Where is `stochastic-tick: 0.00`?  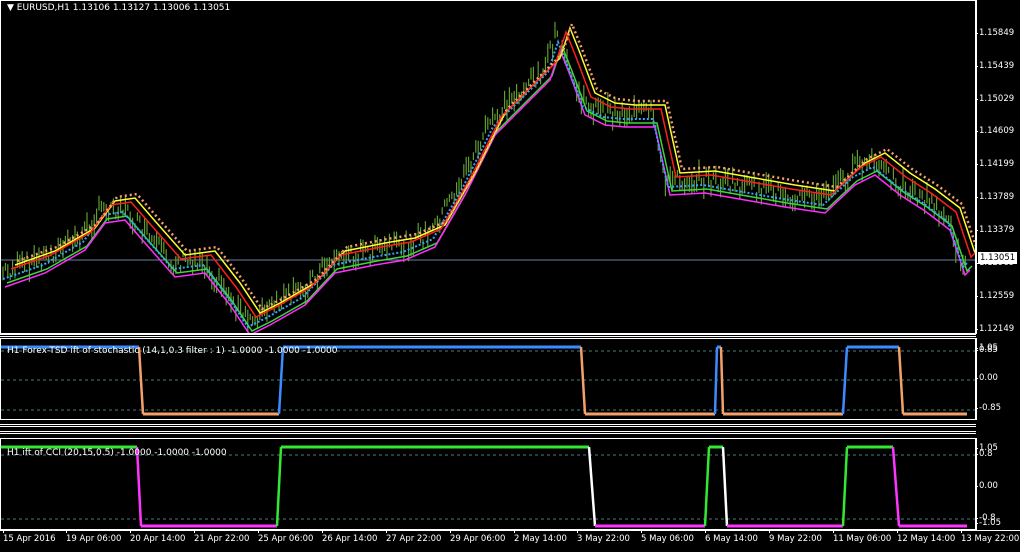 stochastic-tick: 0.00 is located at coordinates (986, 378).